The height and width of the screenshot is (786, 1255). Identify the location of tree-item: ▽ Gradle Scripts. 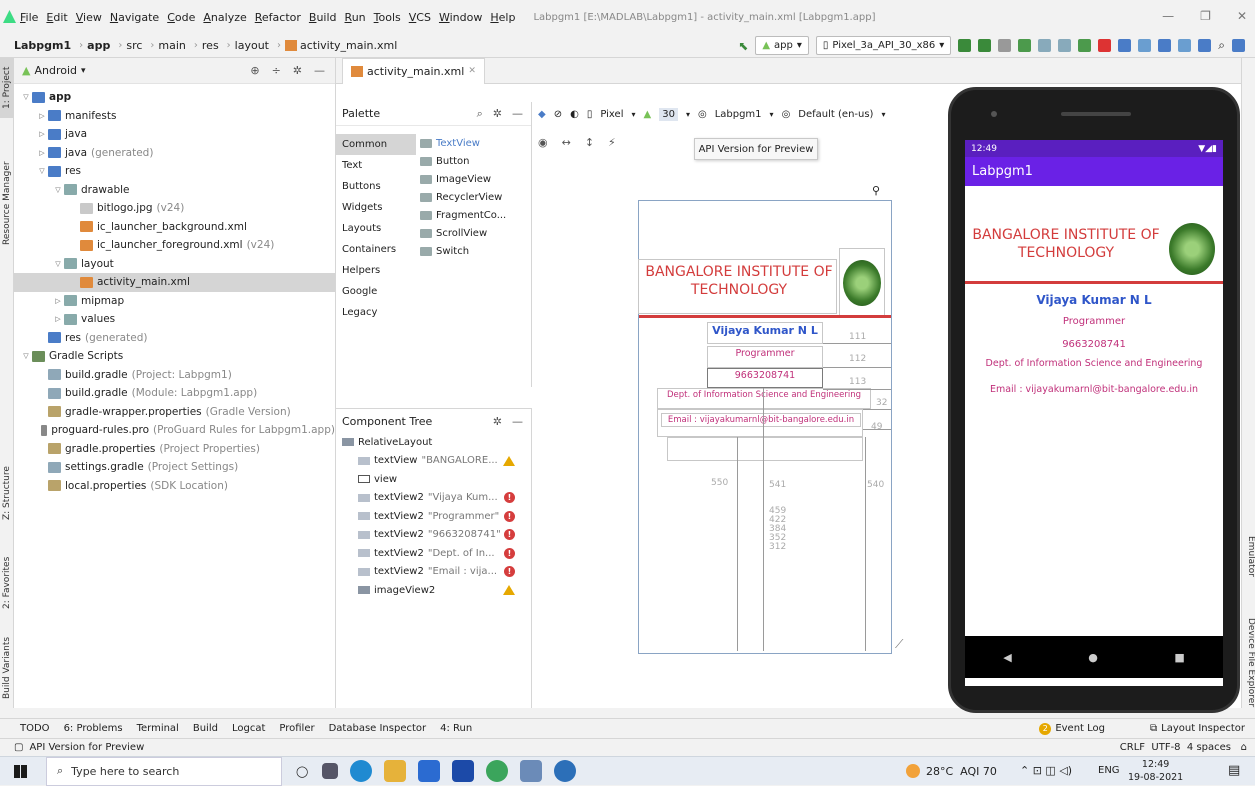
(174, 356).